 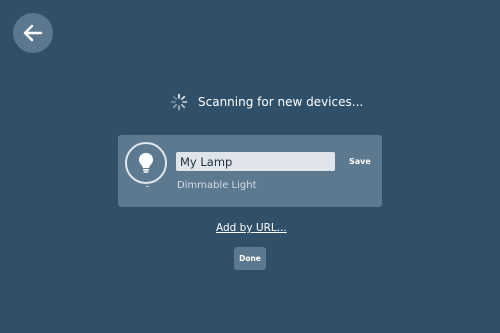 I want to click on back-button, so click(x=33, y=33).